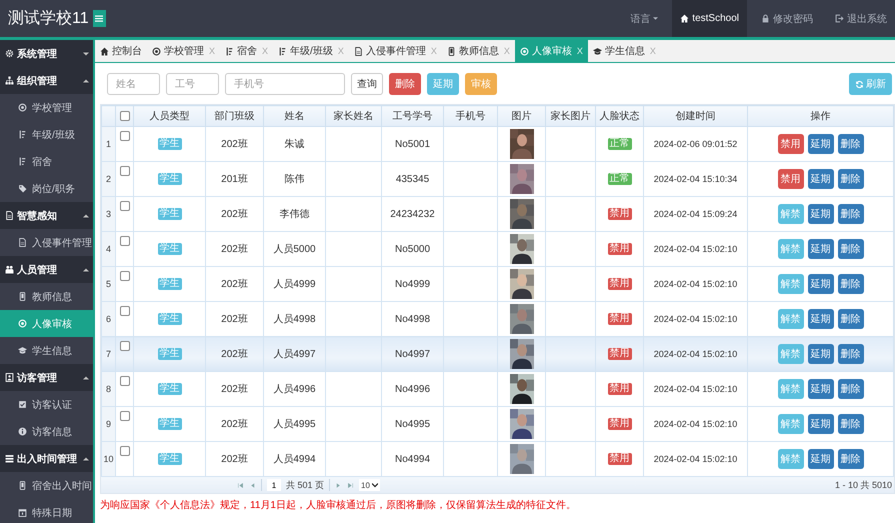  What do you see at coordinates (46, 53) in the screenshot?
I see `sidebar-group: 系统管理` at bounding box center [46, 53].